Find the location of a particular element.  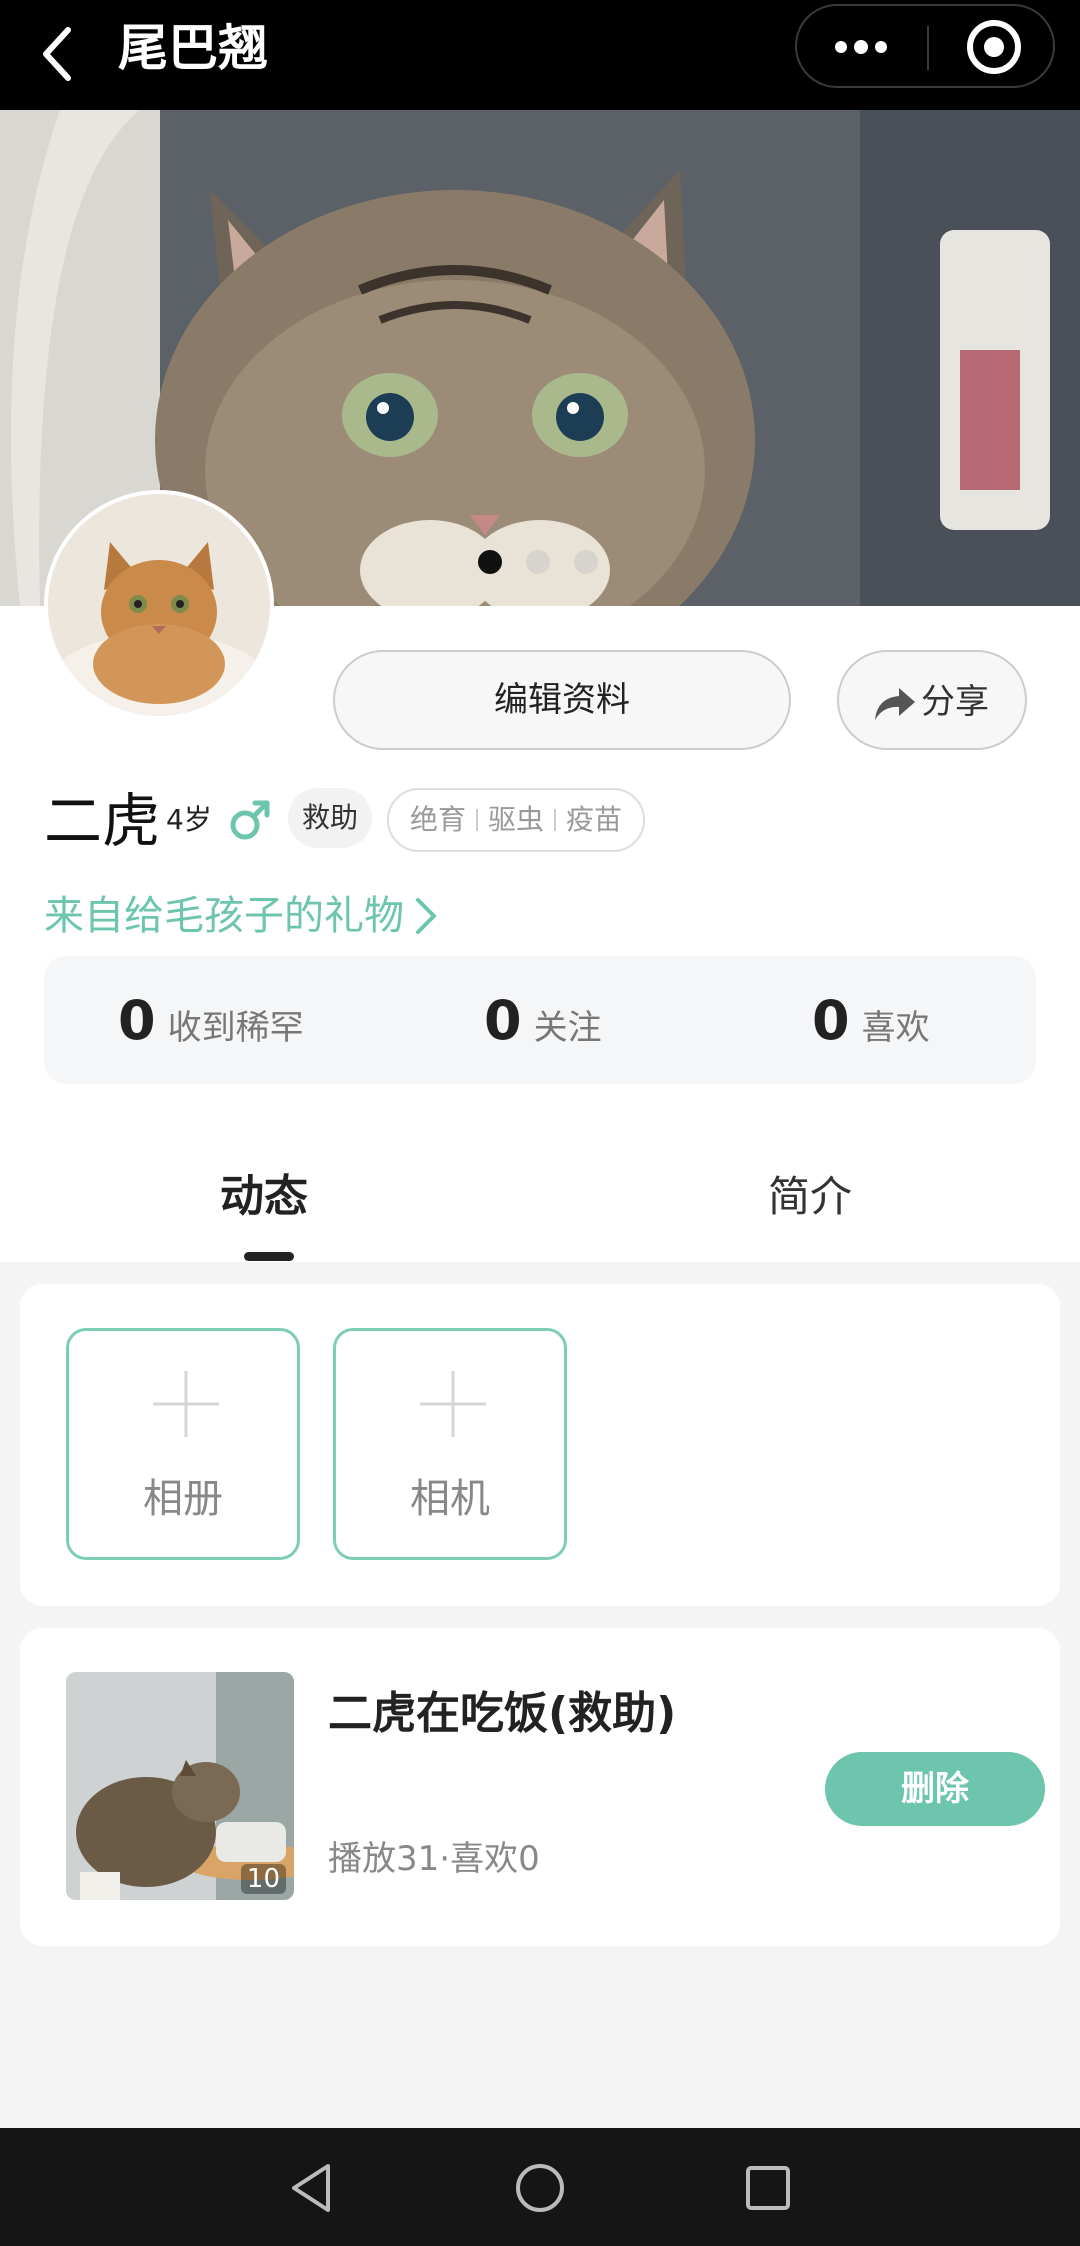

carousel-dot-active is located at coordinates (490, 562).